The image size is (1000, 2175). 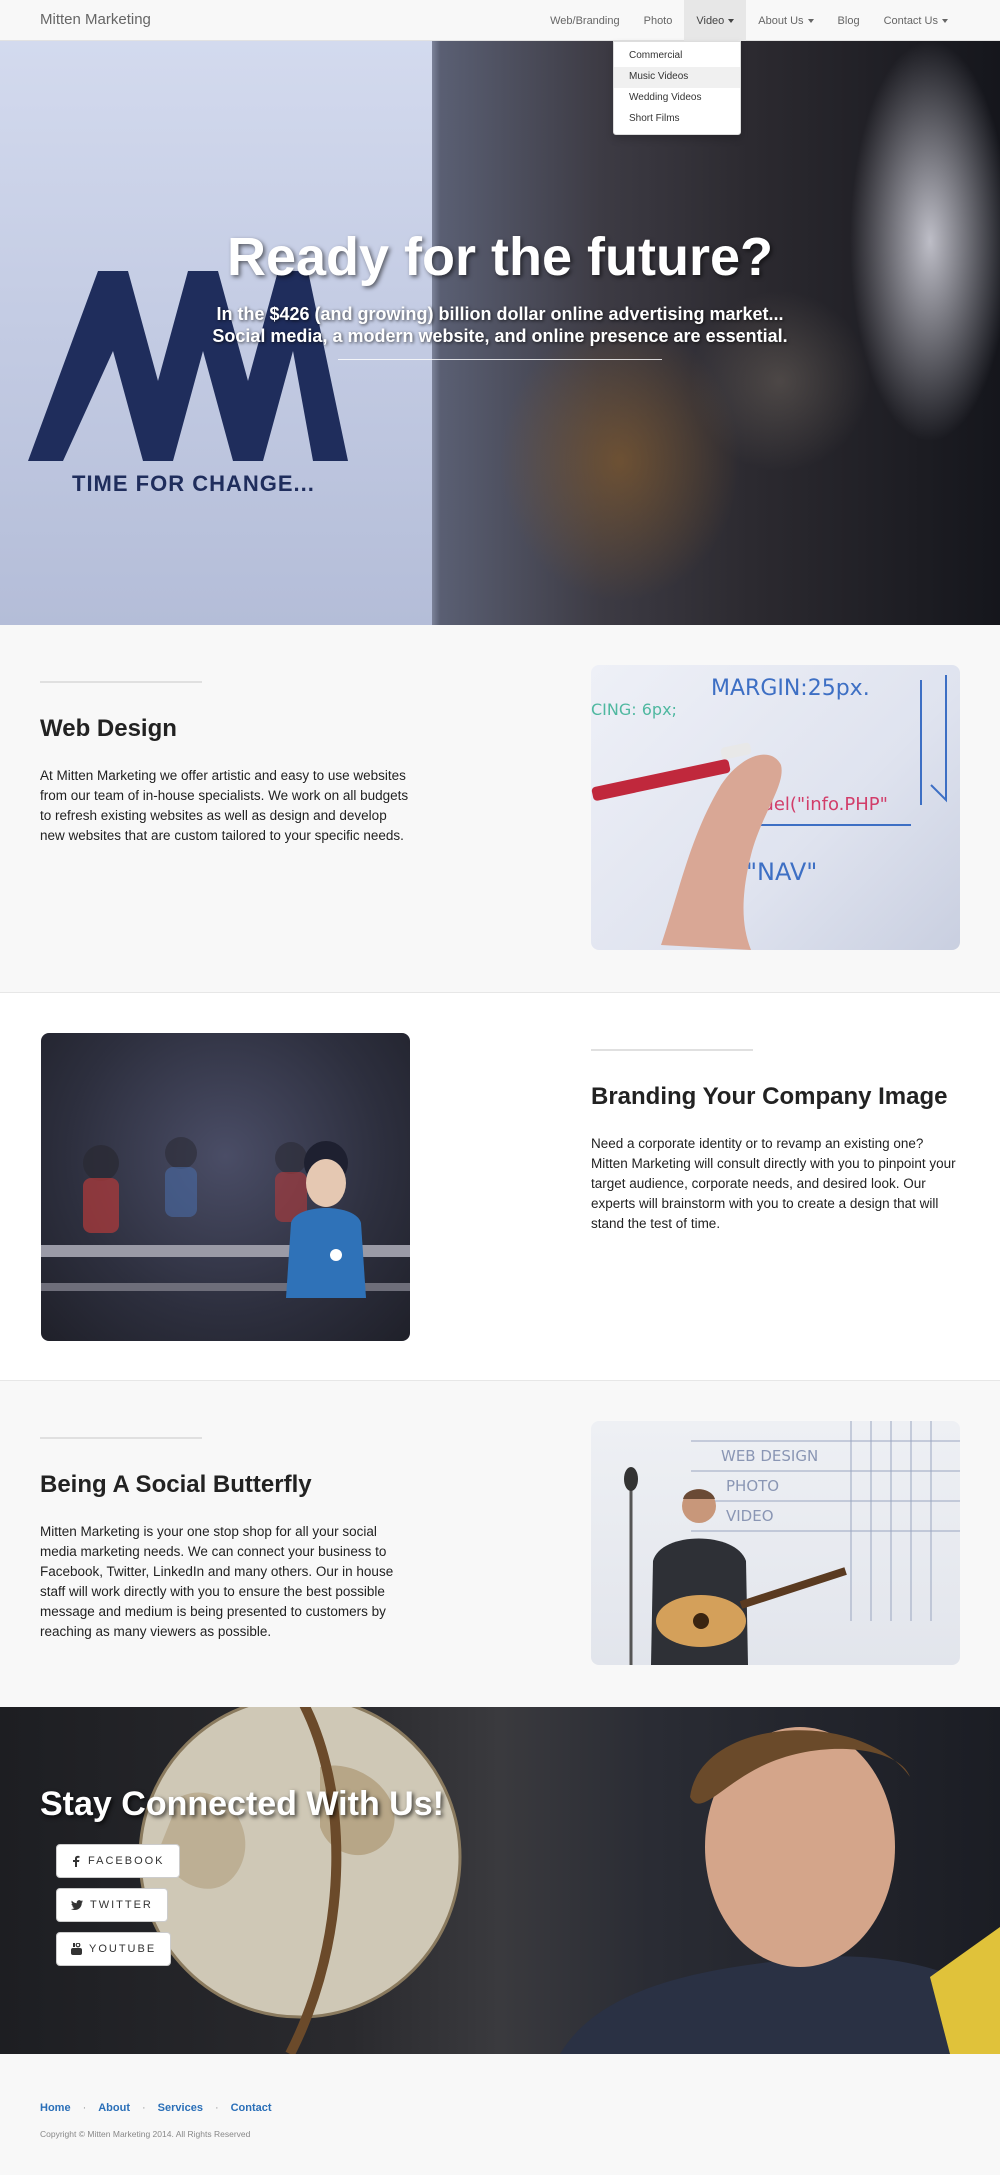 I want to click on nav-label: Video, so click(x=710, y=20).